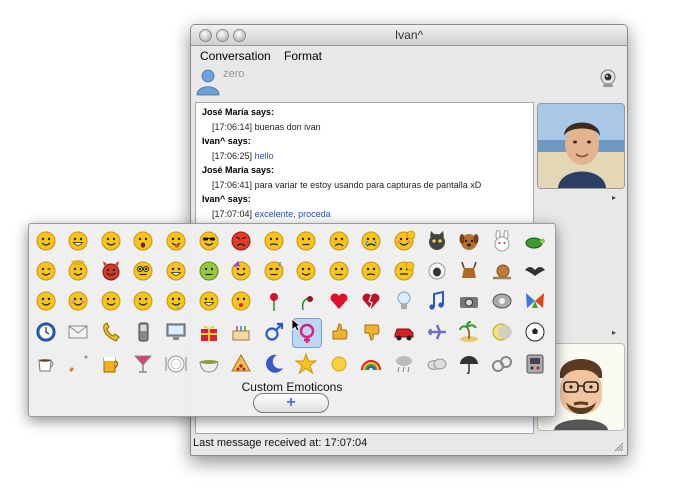 Image resolution: width=680 pixels, height=490 pixels. I want to click on wink-emoticon-icon, so click(46, 271).